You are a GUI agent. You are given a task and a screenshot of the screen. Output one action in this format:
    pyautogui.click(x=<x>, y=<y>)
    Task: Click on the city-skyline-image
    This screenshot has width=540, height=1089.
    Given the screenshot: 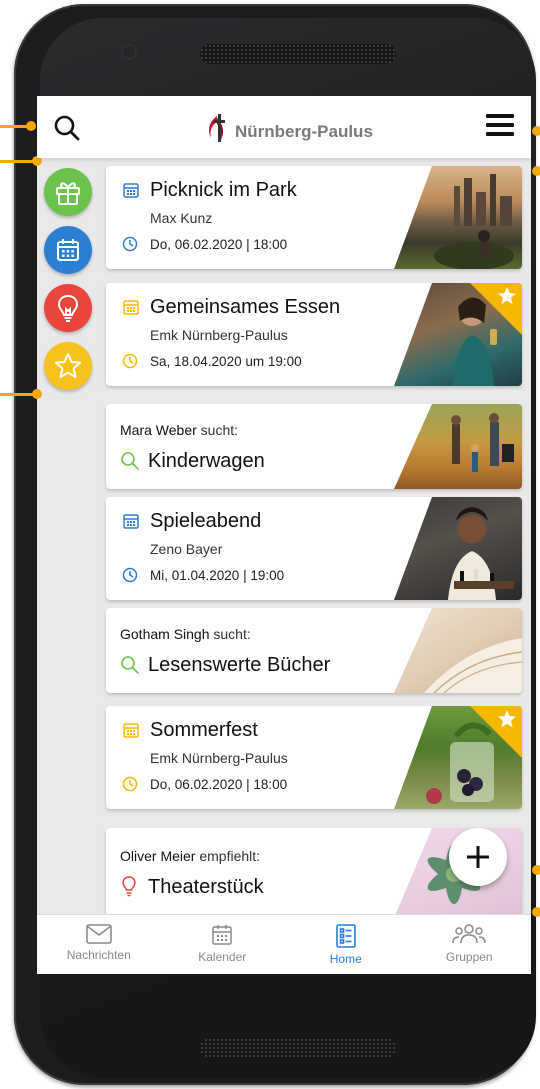 What is the action you would take?
    pyautogui.click(x=474, y=221)
    